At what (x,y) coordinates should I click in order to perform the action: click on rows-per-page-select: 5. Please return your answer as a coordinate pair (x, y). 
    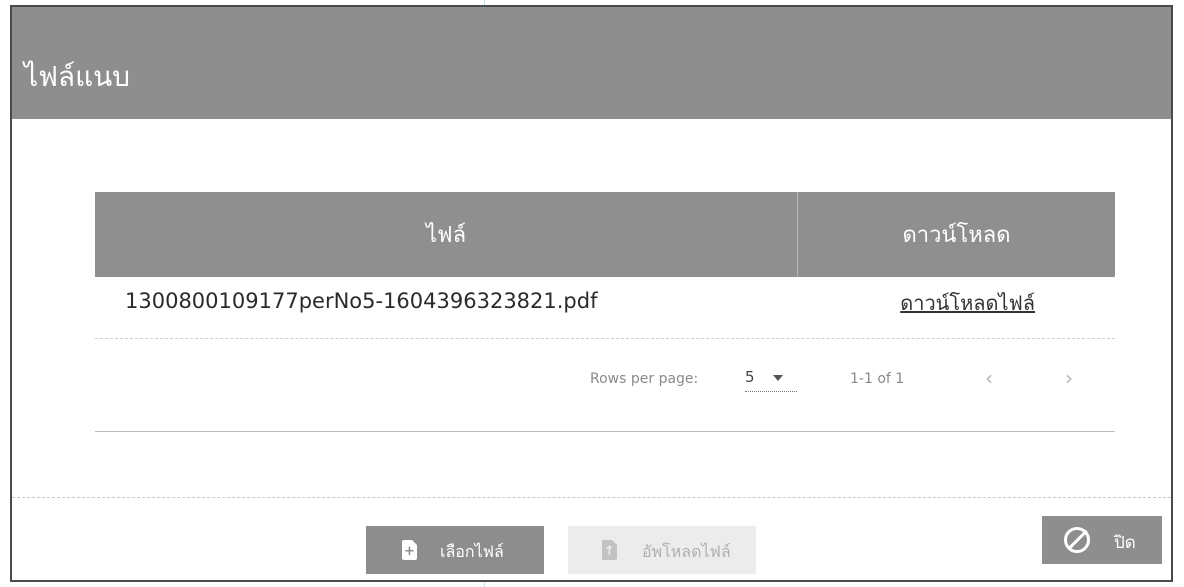
    Looking at the image, I should click on (771, 378).